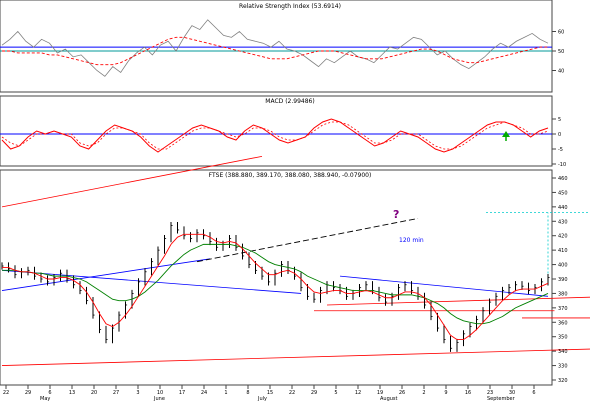 This screenshot has height=401, width=590. What do you see at coordinates (563, 179) in the screenshot?
I see `price-tick-label: 460` at bounding box center [563, 179].